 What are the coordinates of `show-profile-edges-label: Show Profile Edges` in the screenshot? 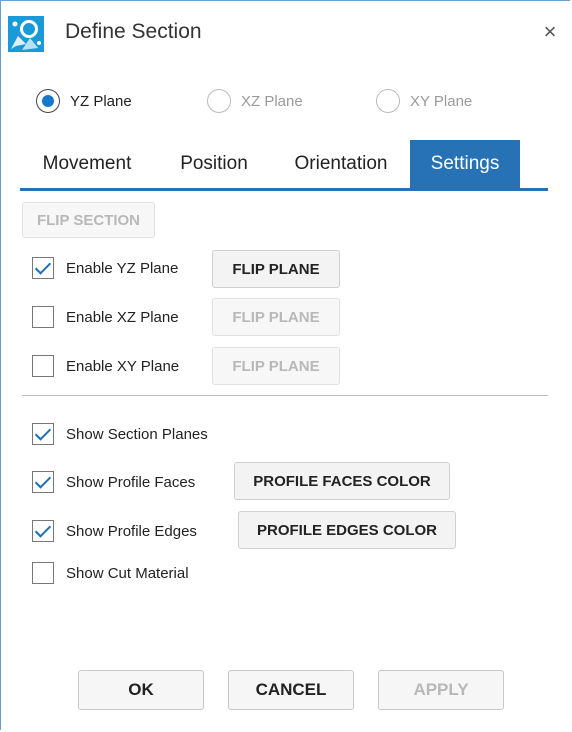 It's located at (131, 531).